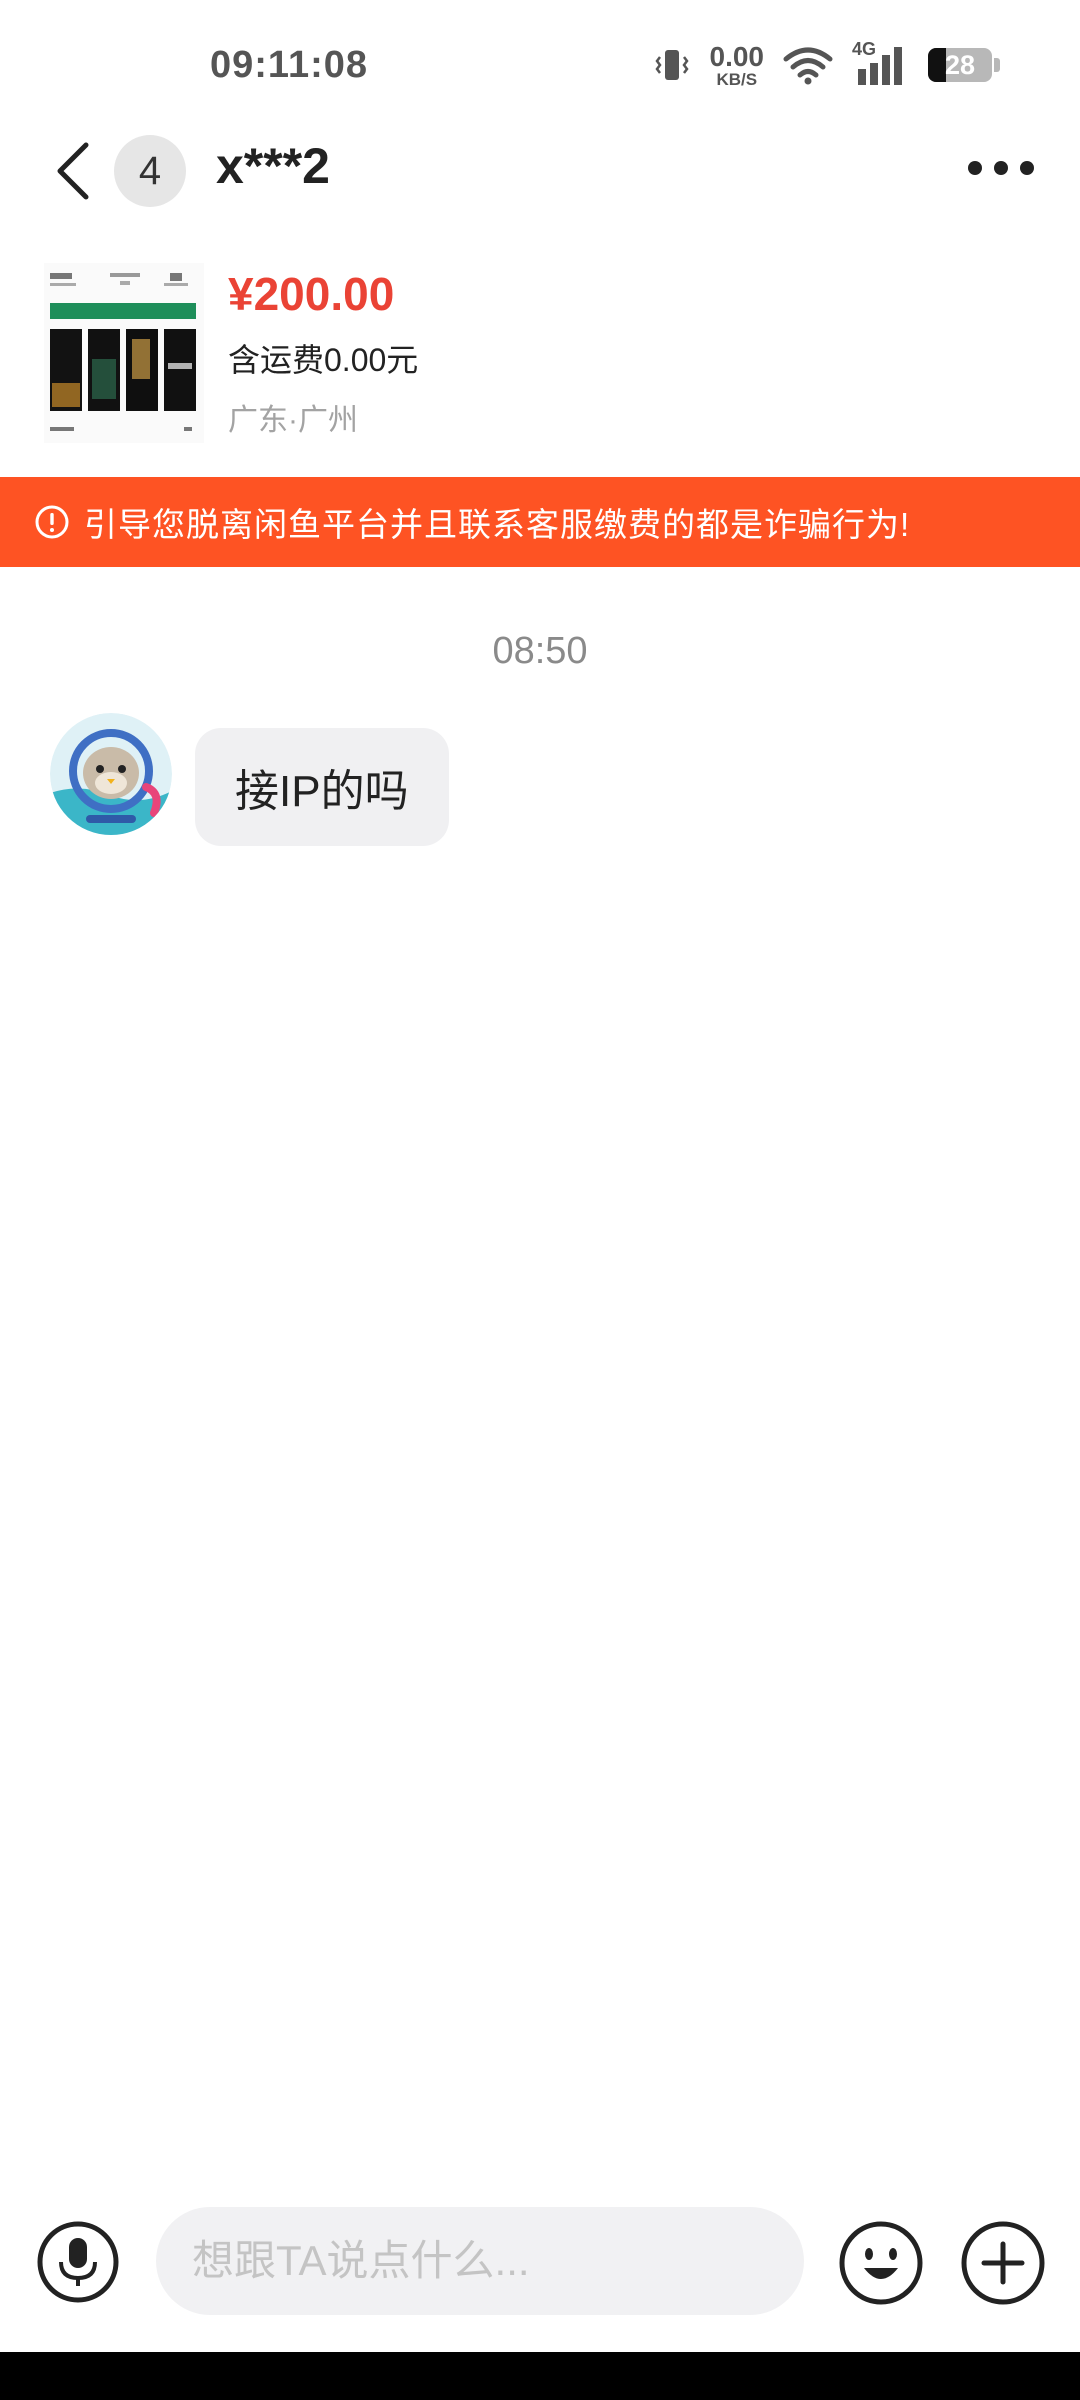 The image size is (1080, 2400). What do you see at coordinates (881, 63) in the screenshot?
I see `signal-icon: 4G` at bounding box center [881, 63].